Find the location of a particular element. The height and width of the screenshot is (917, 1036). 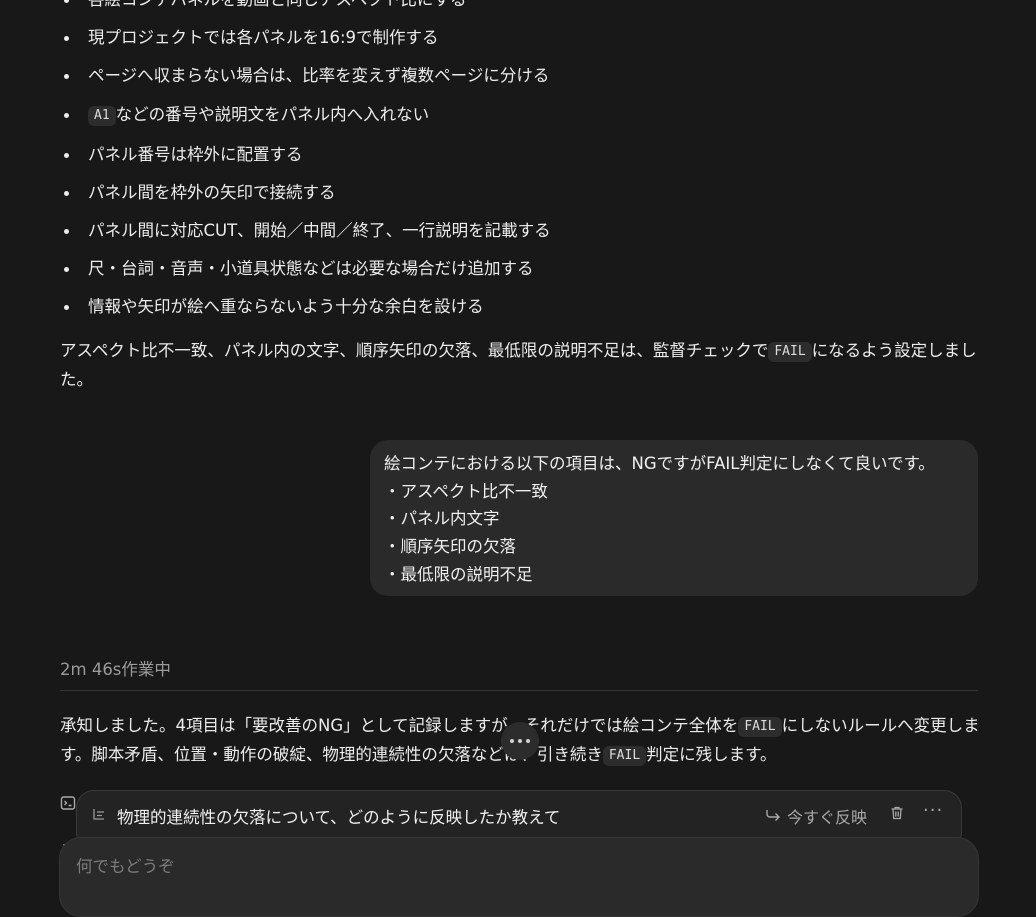

queue-icon is located at coordinates (100, 815).